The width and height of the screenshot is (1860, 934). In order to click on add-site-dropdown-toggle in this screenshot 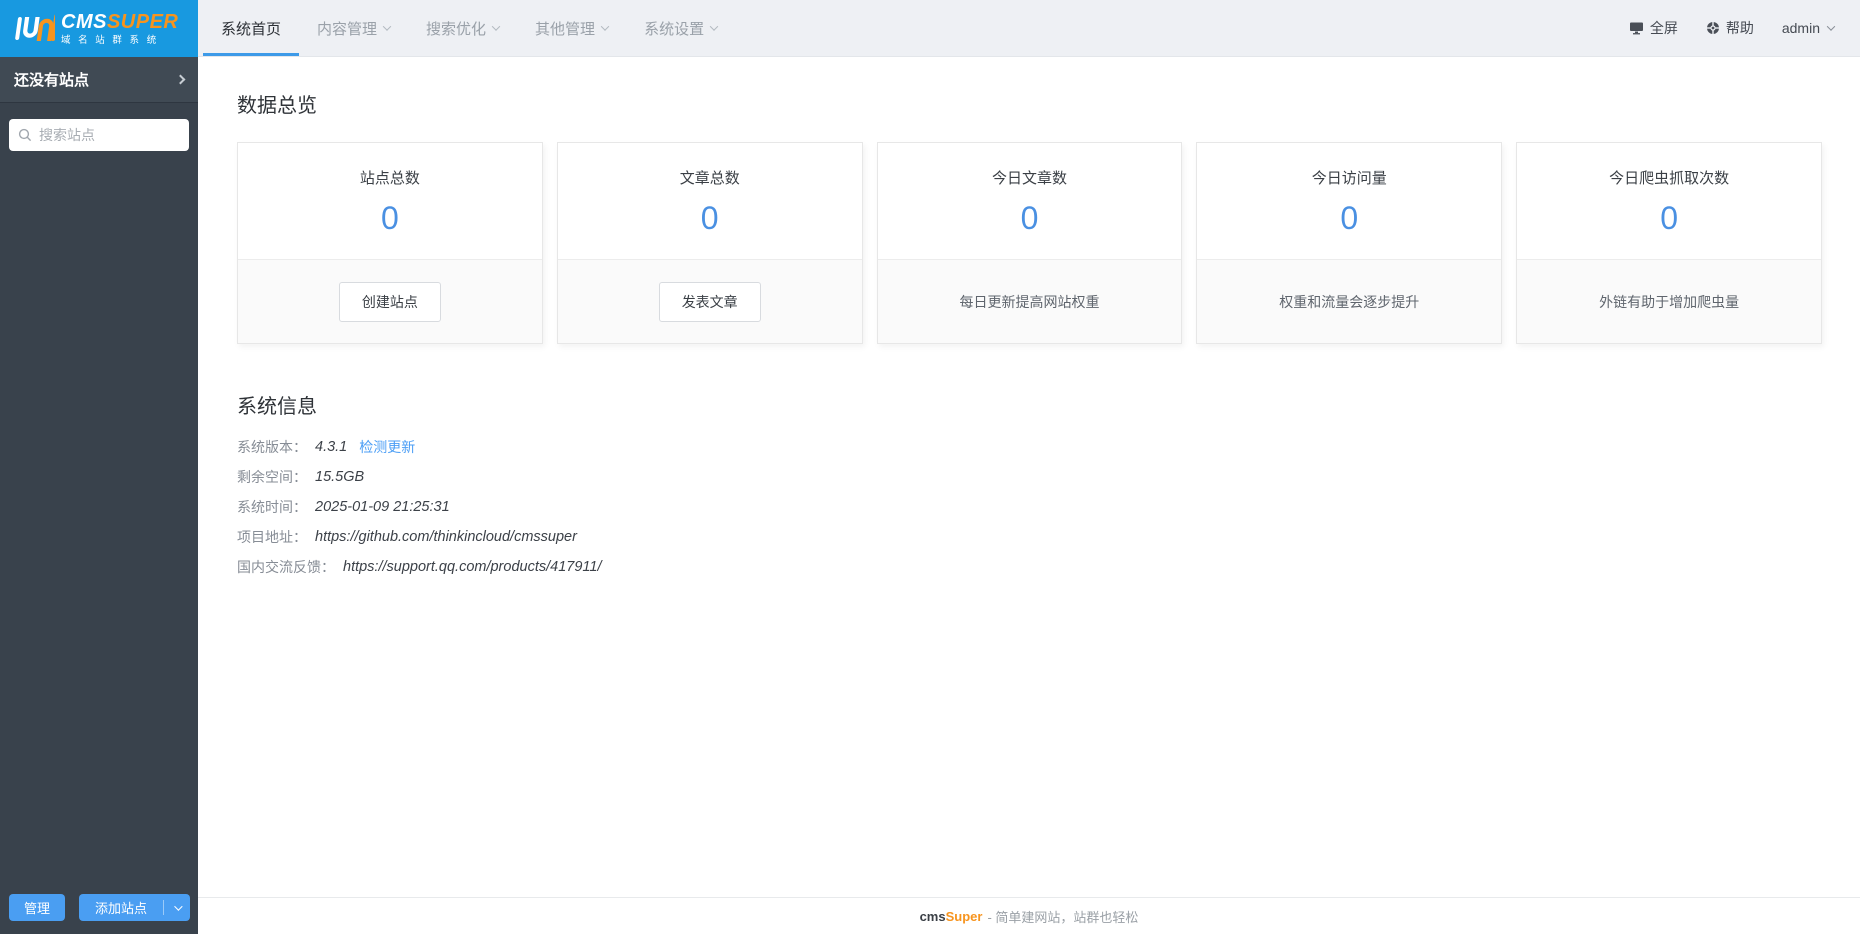, I will do `click(177, 907)`.